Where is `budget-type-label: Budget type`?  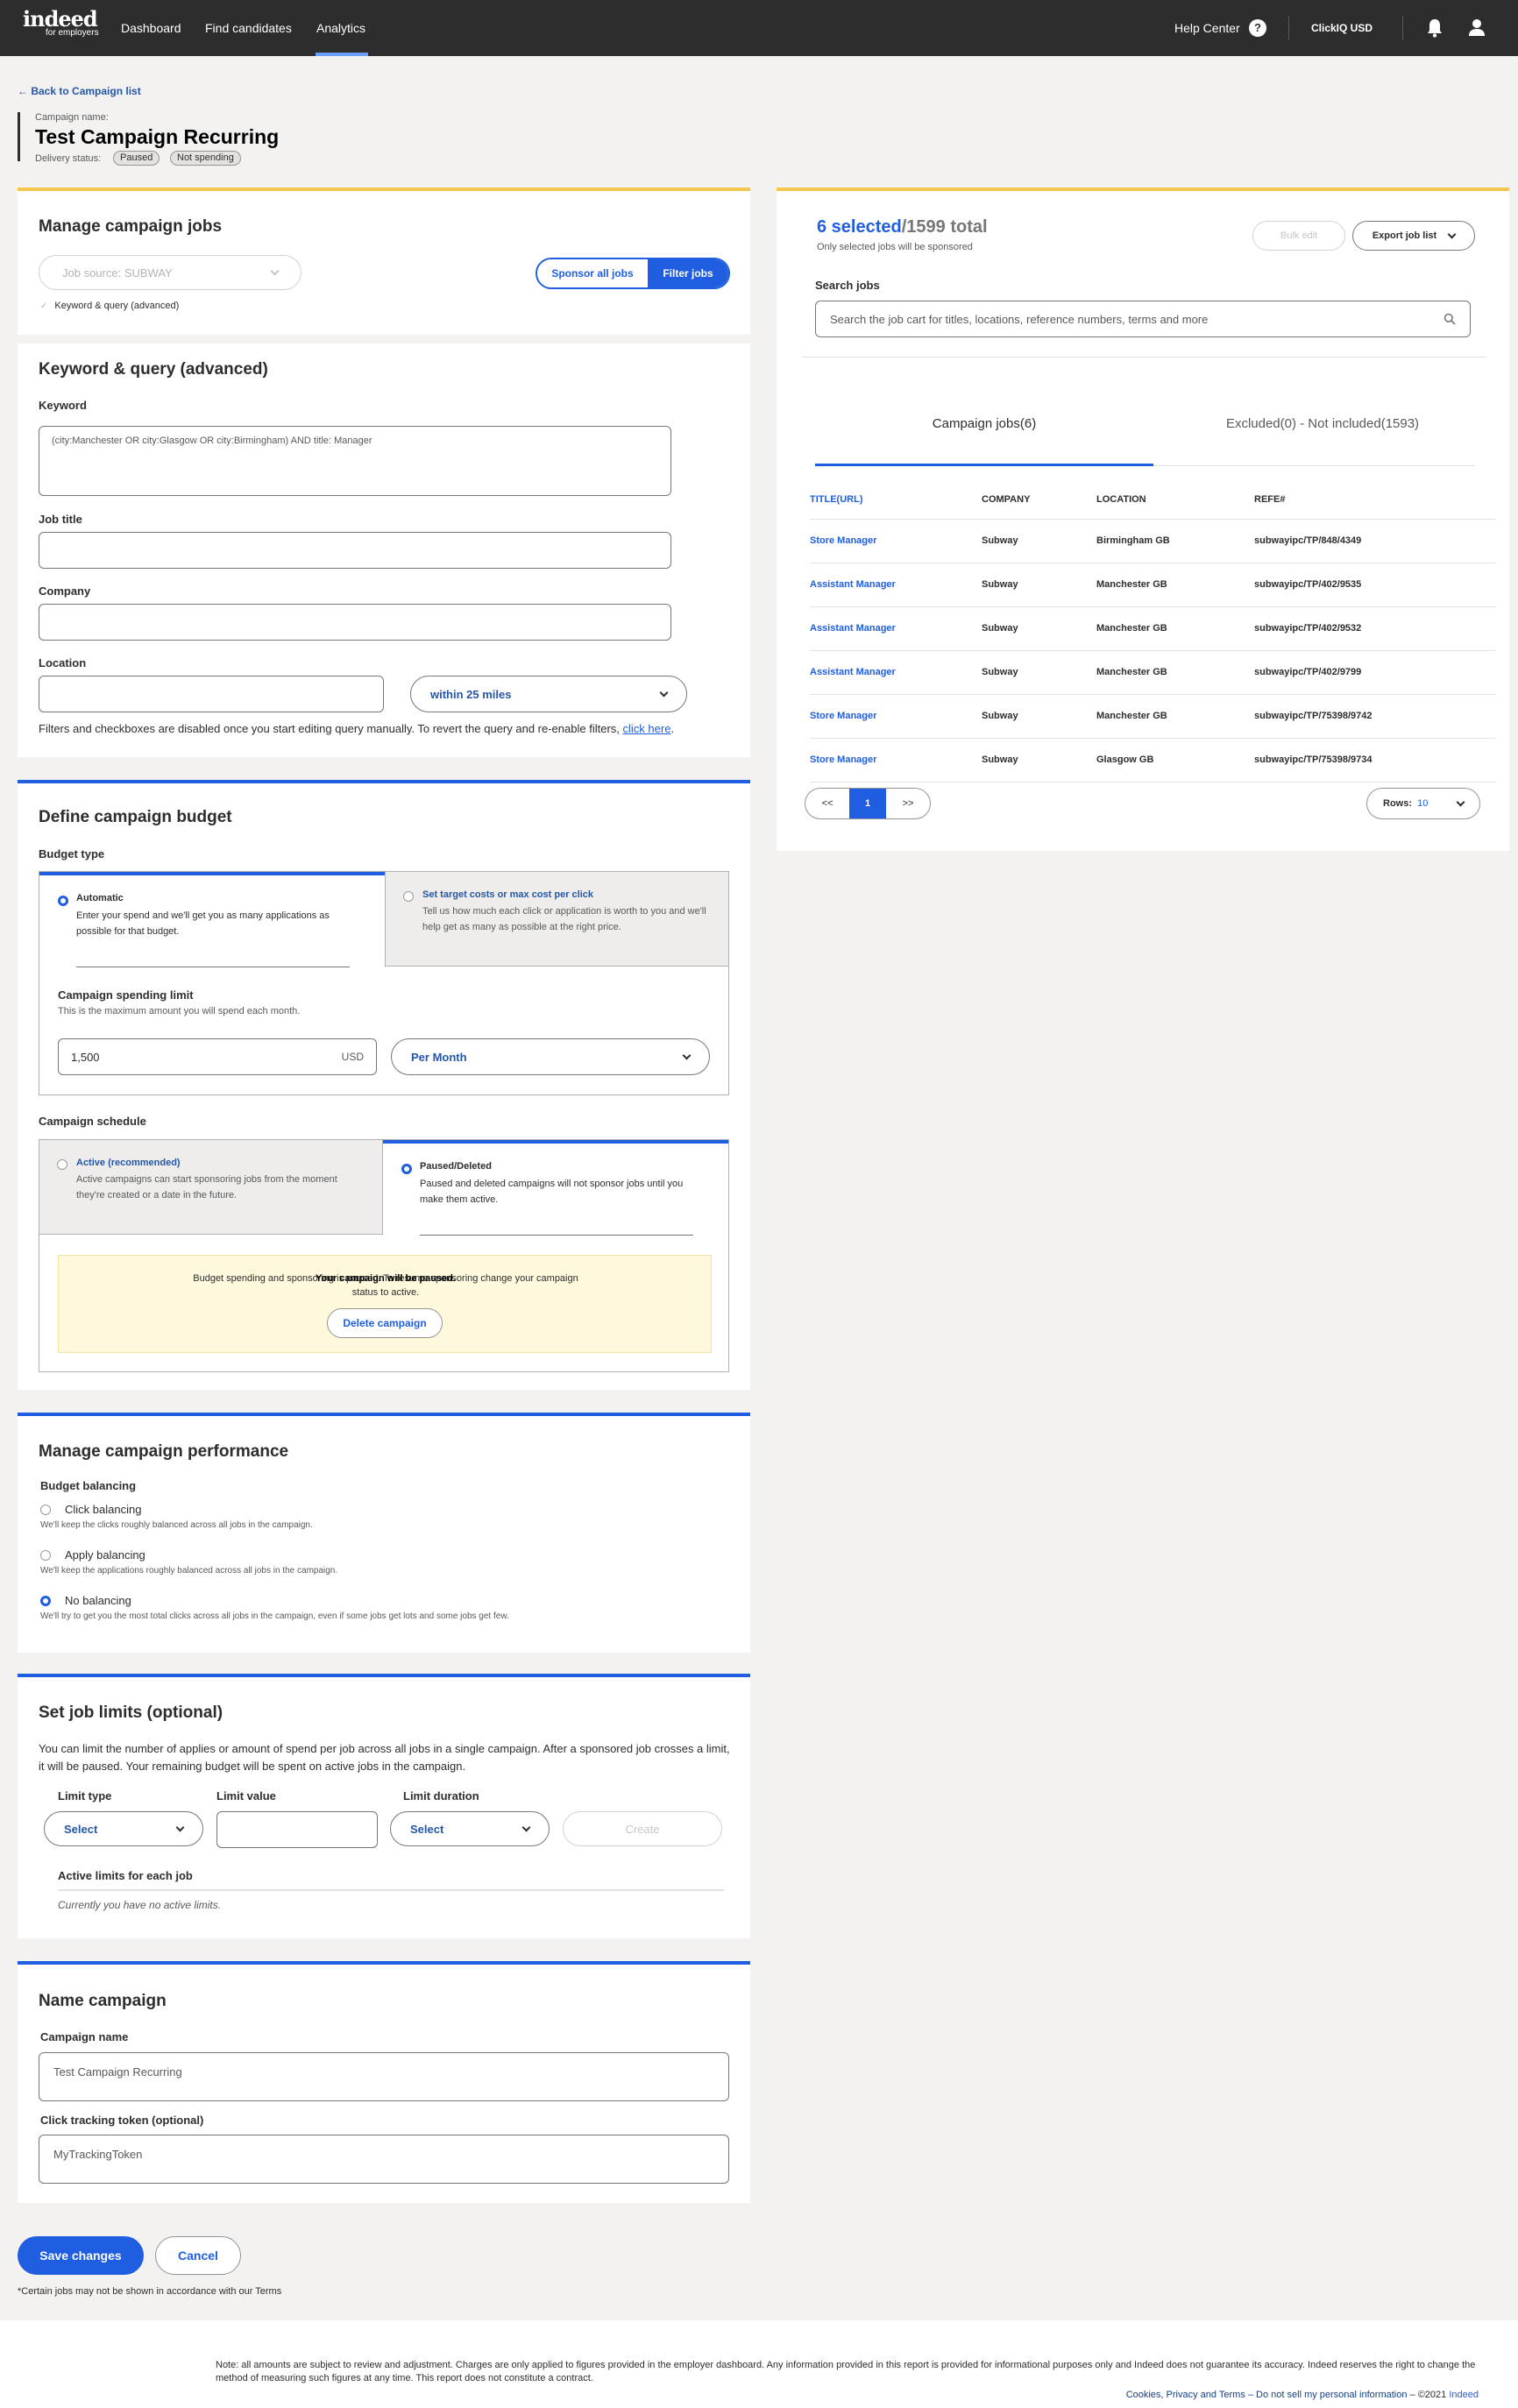 budget-type-label: Budget type is located at coordinates (72, 854).